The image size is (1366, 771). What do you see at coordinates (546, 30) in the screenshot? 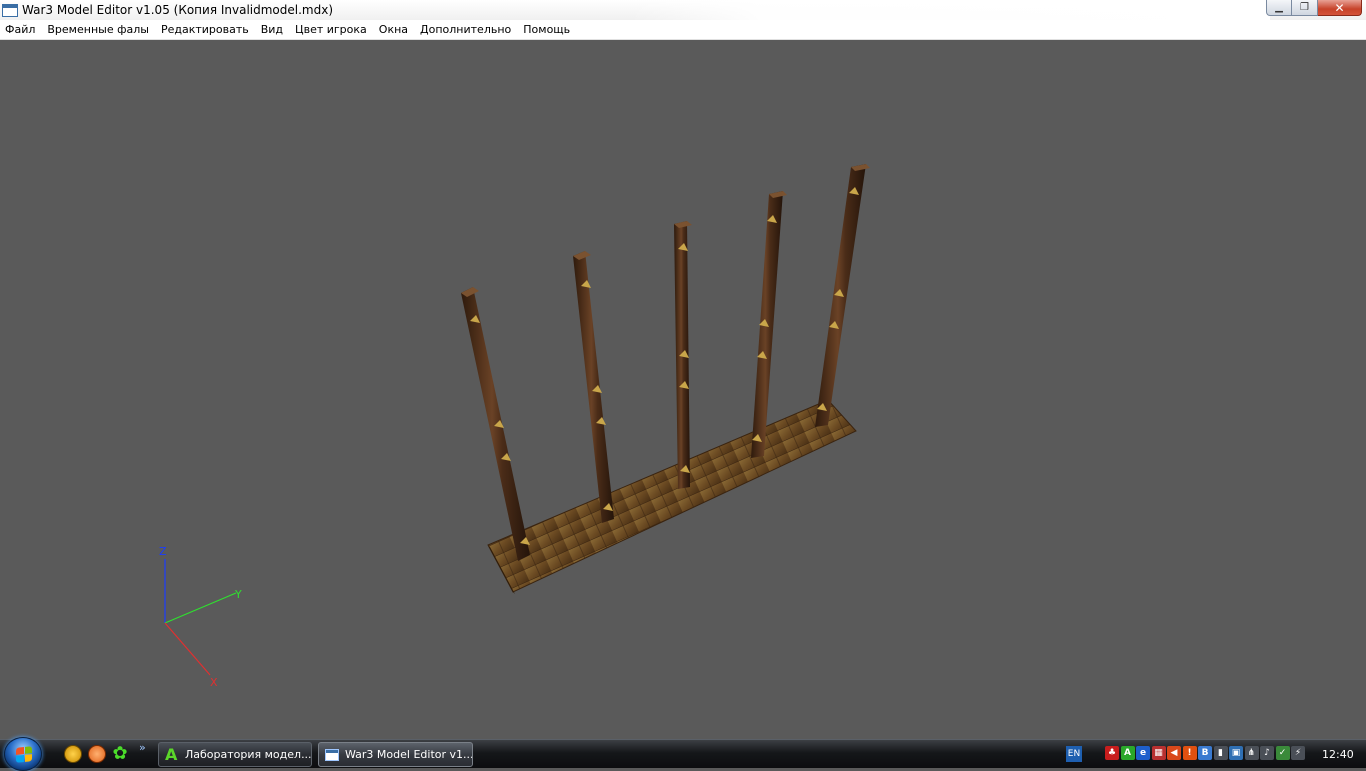
I see `menu-help: Помощь` at bounding box center [546, 30].